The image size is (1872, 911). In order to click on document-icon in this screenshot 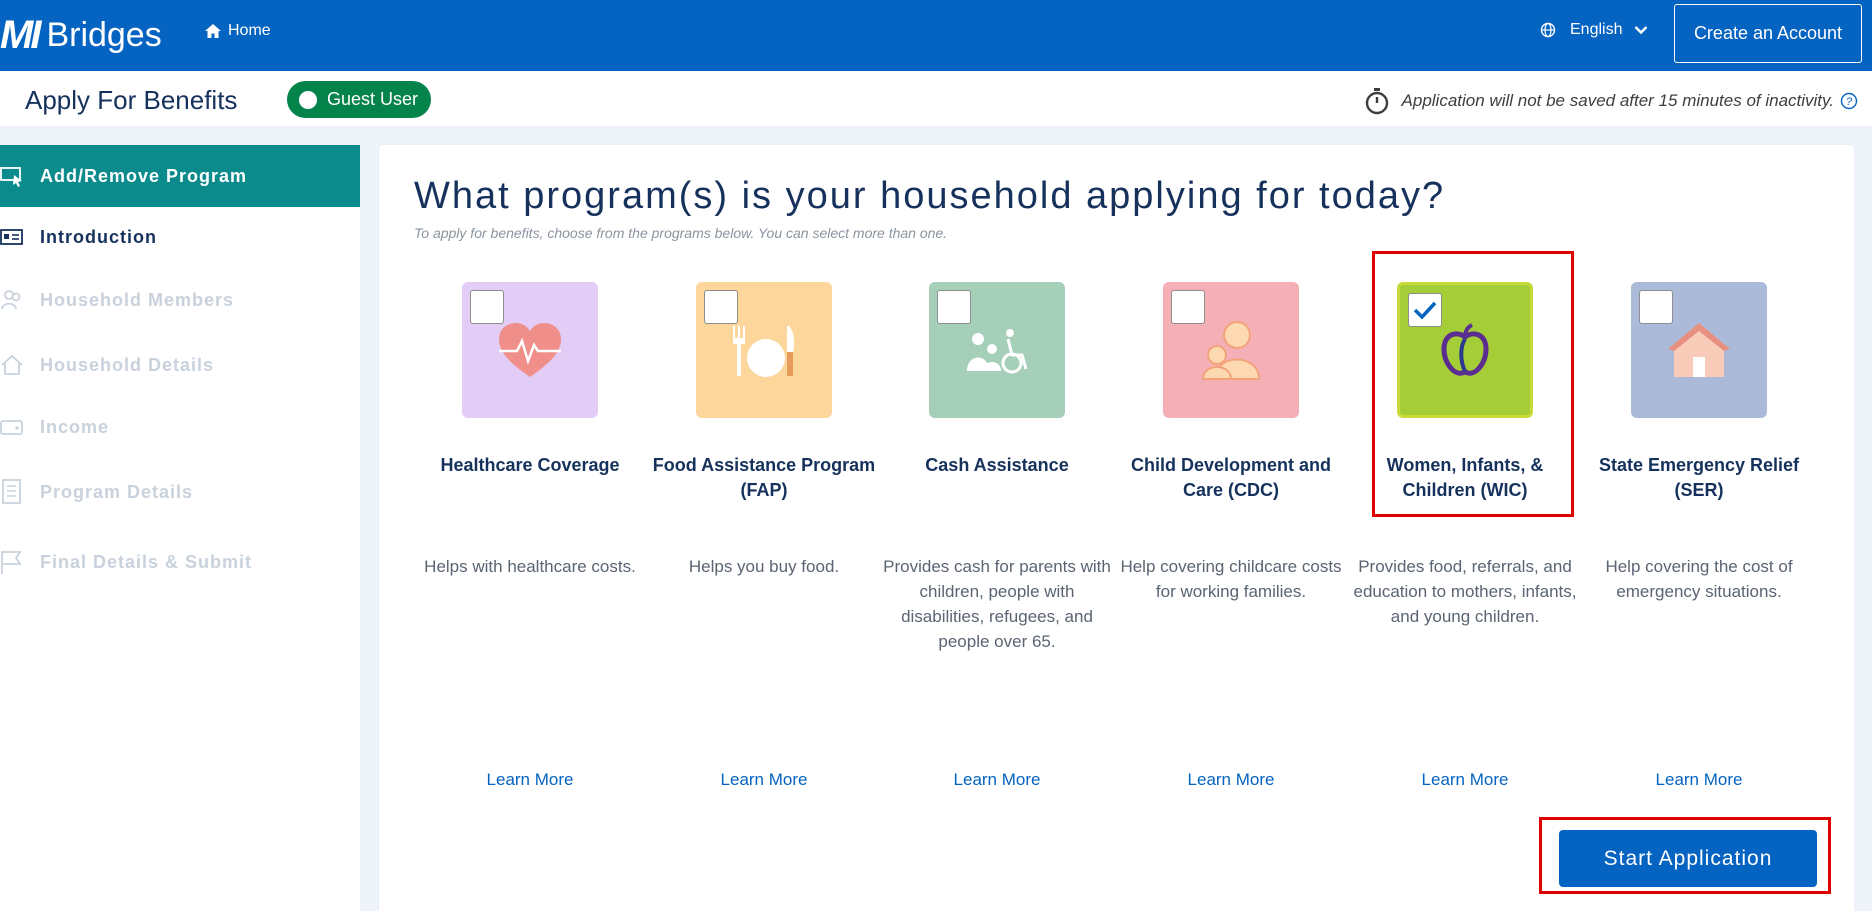, I will do `click(12, 491)`.